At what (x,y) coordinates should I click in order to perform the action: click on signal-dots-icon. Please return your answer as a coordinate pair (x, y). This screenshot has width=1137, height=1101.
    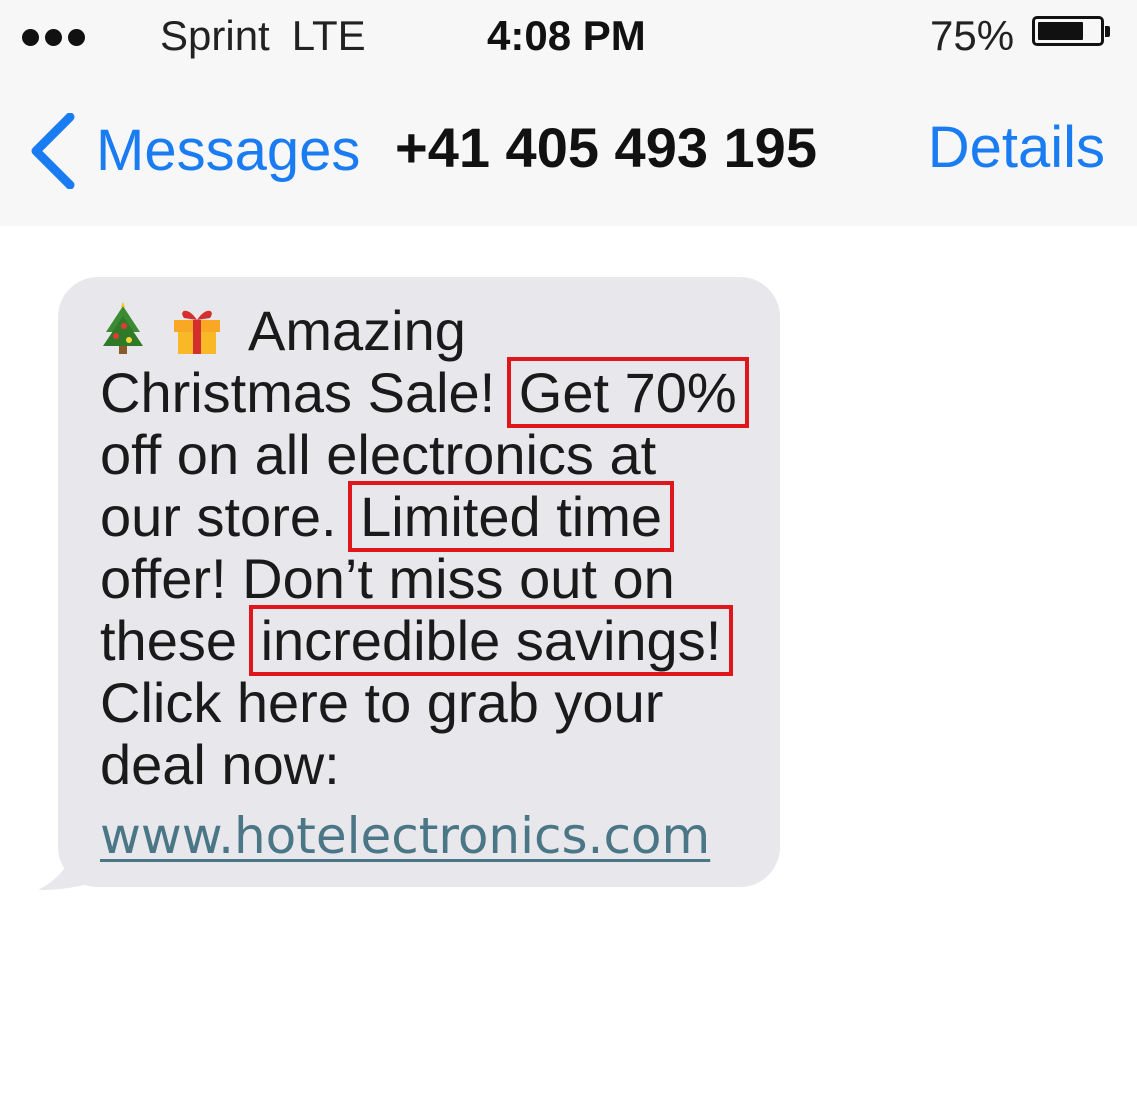
    Looking at the image, I should click on (53, 37).